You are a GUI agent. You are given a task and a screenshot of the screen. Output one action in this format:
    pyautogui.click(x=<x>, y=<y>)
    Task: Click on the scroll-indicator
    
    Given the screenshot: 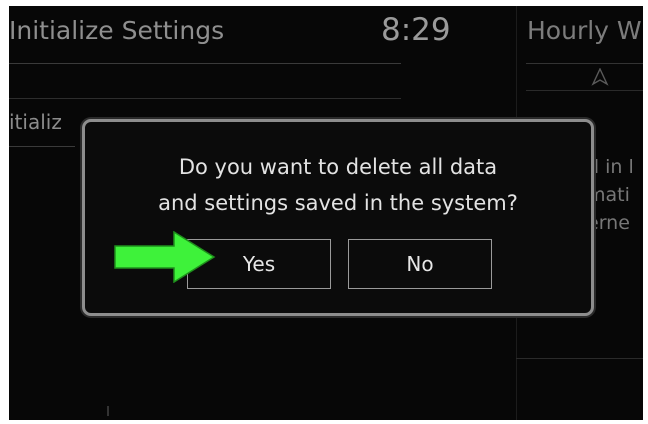 What is the action you would take?
    pyautogui.click(x=108, y=411)
    